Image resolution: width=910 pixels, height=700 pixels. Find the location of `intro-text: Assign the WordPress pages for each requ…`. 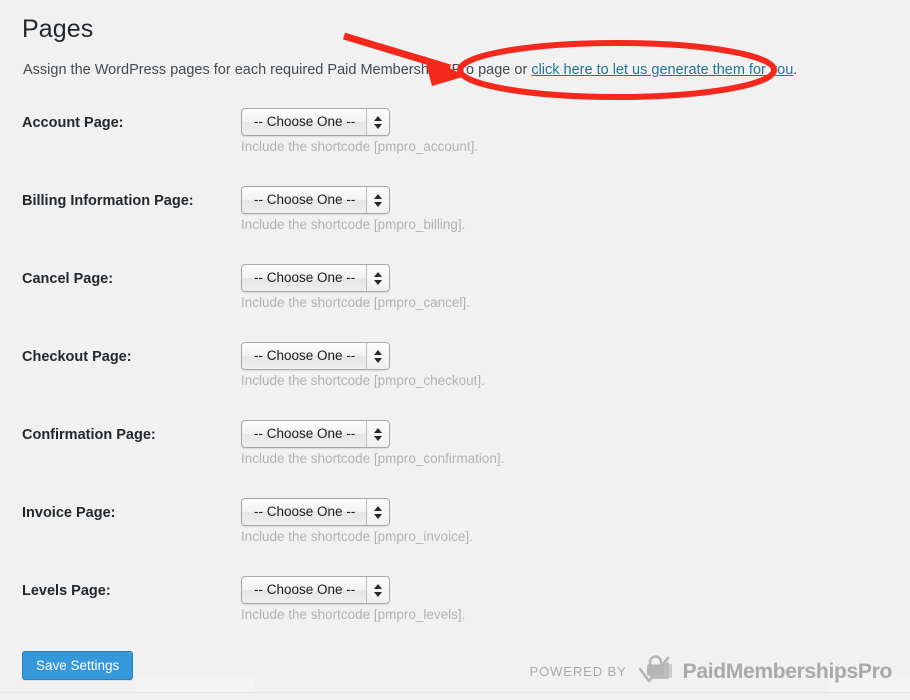

intro-text: Assign the WordPress pages for each requ… is located at coordinates (410, 70).